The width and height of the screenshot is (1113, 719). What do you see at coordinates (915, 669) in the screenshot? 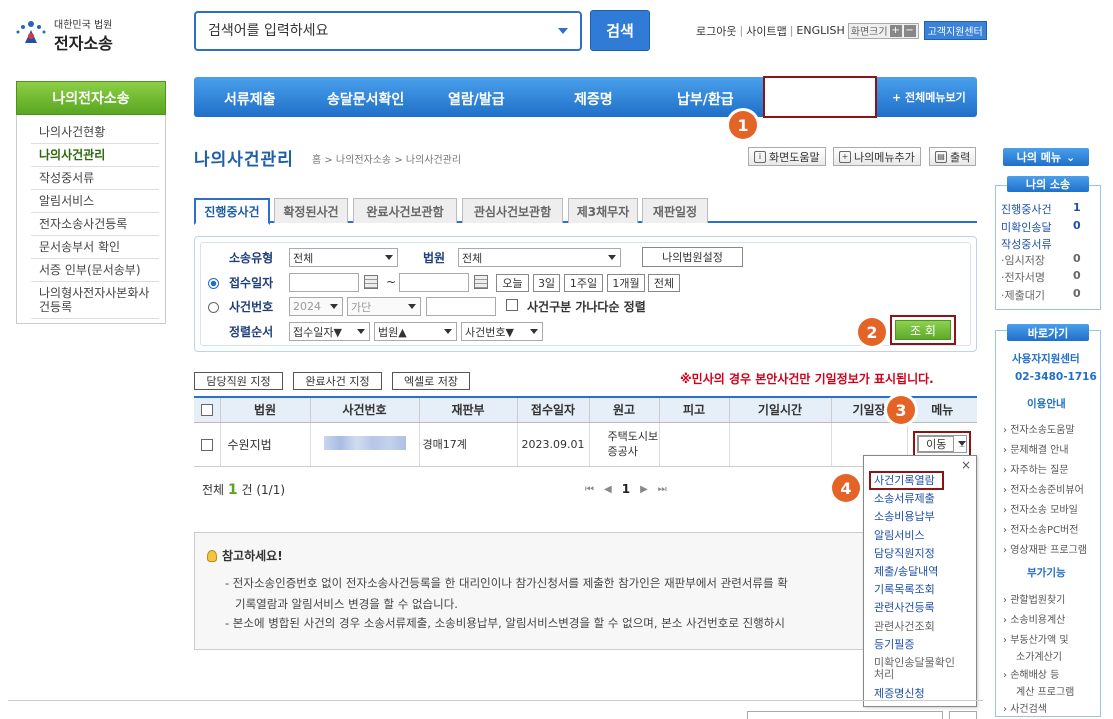
I see `popup-item-unconfirmed-delivery: 미확인송달물확인처리` at bounding box center [915, 669].